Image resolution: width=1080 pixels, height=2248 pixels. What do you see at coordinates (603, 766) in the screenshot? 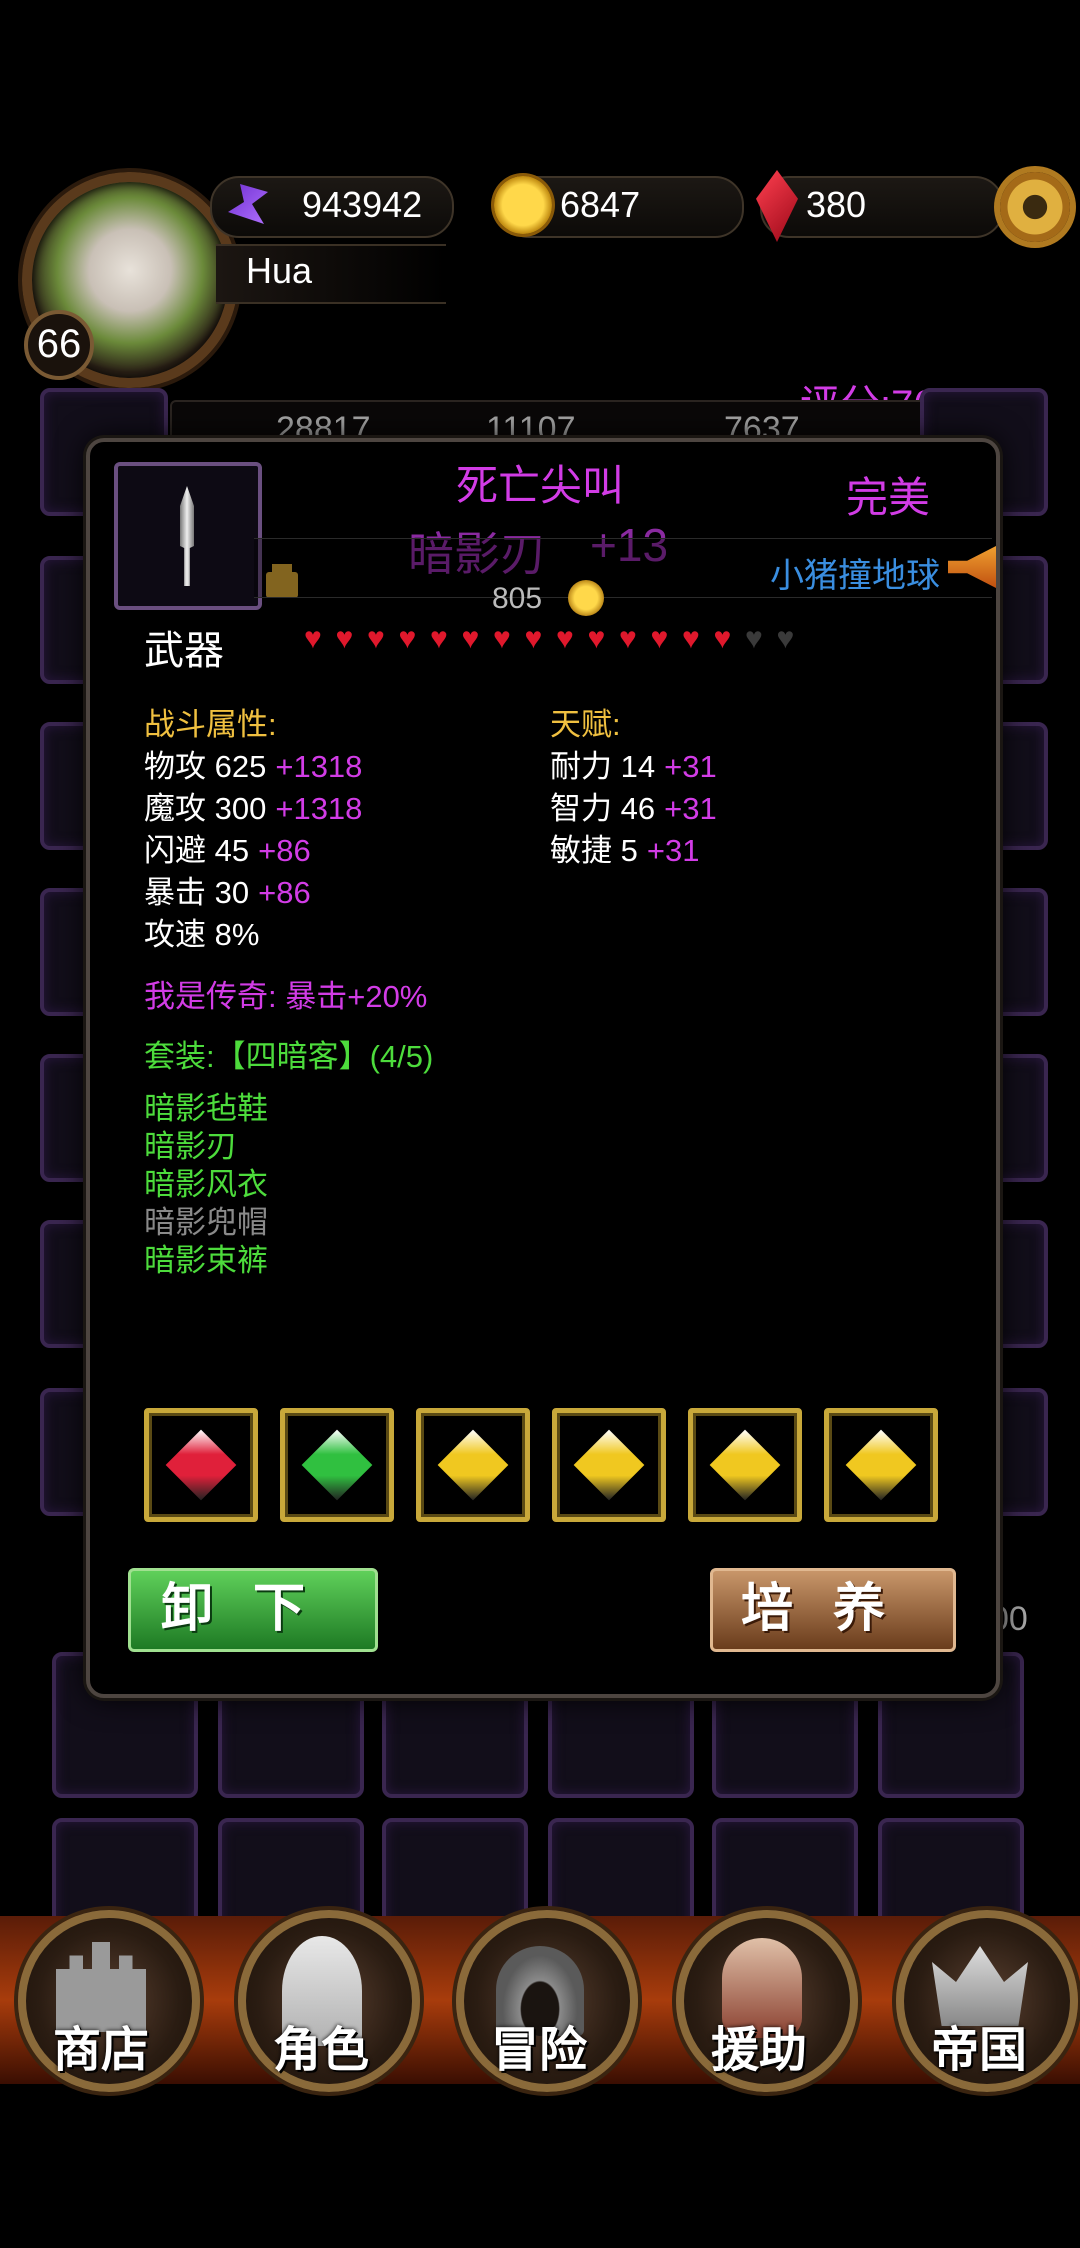
I see `stat-label: 耐力 14` at bounding box center [603, 766].